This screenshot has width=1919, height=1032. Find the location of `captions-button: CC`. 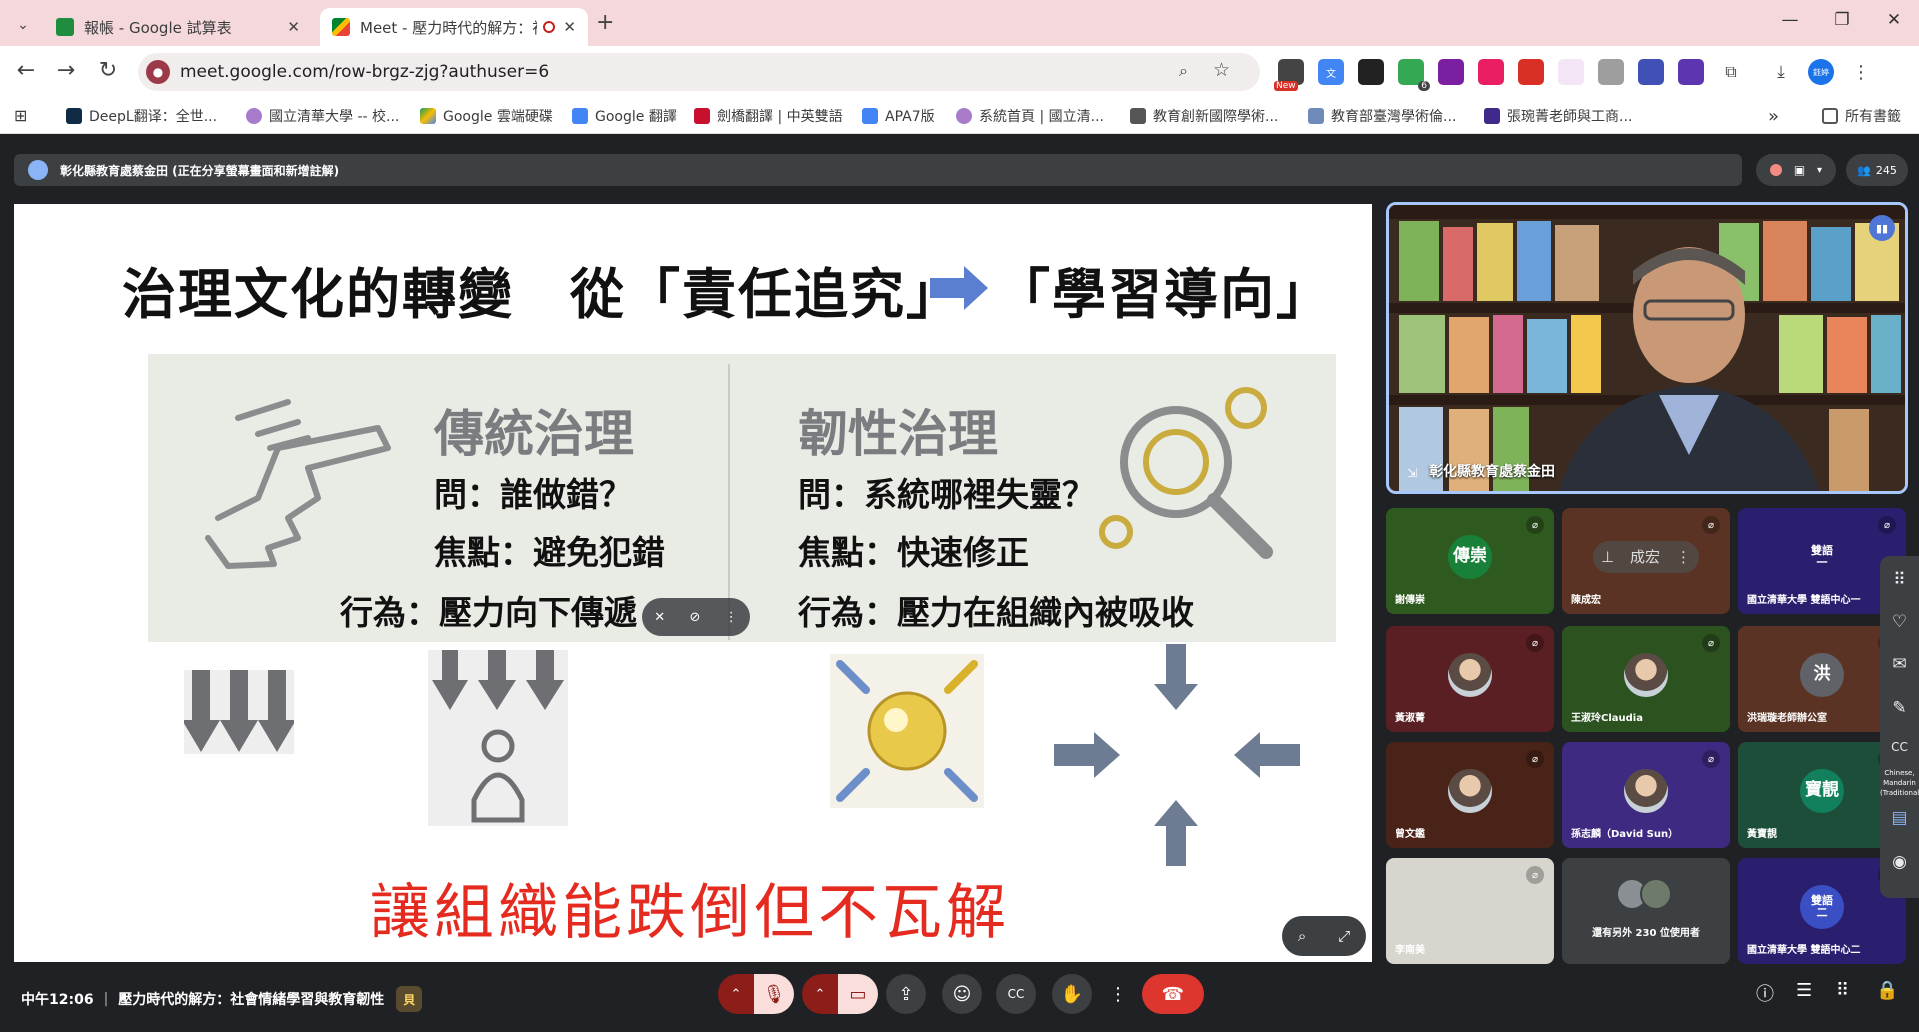

captions-button: CC is located at coordinates (1016, 994).